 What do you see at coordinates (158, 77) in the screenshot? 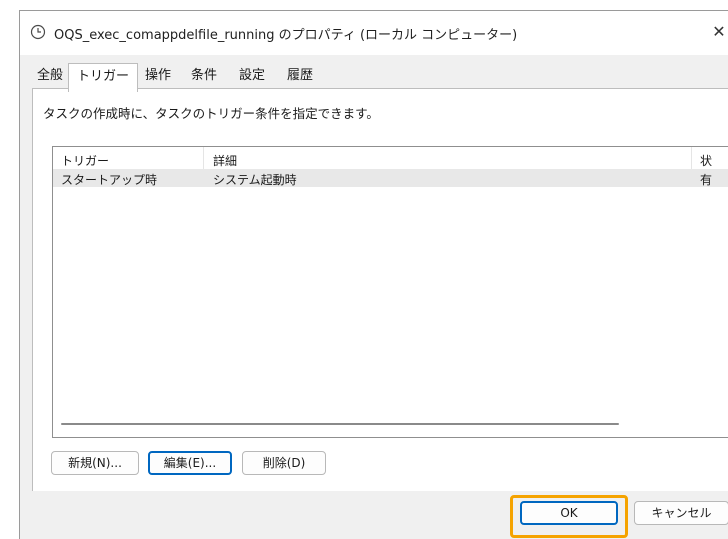
I see `tab-actions: 操作` at bounding box center [158, 77].